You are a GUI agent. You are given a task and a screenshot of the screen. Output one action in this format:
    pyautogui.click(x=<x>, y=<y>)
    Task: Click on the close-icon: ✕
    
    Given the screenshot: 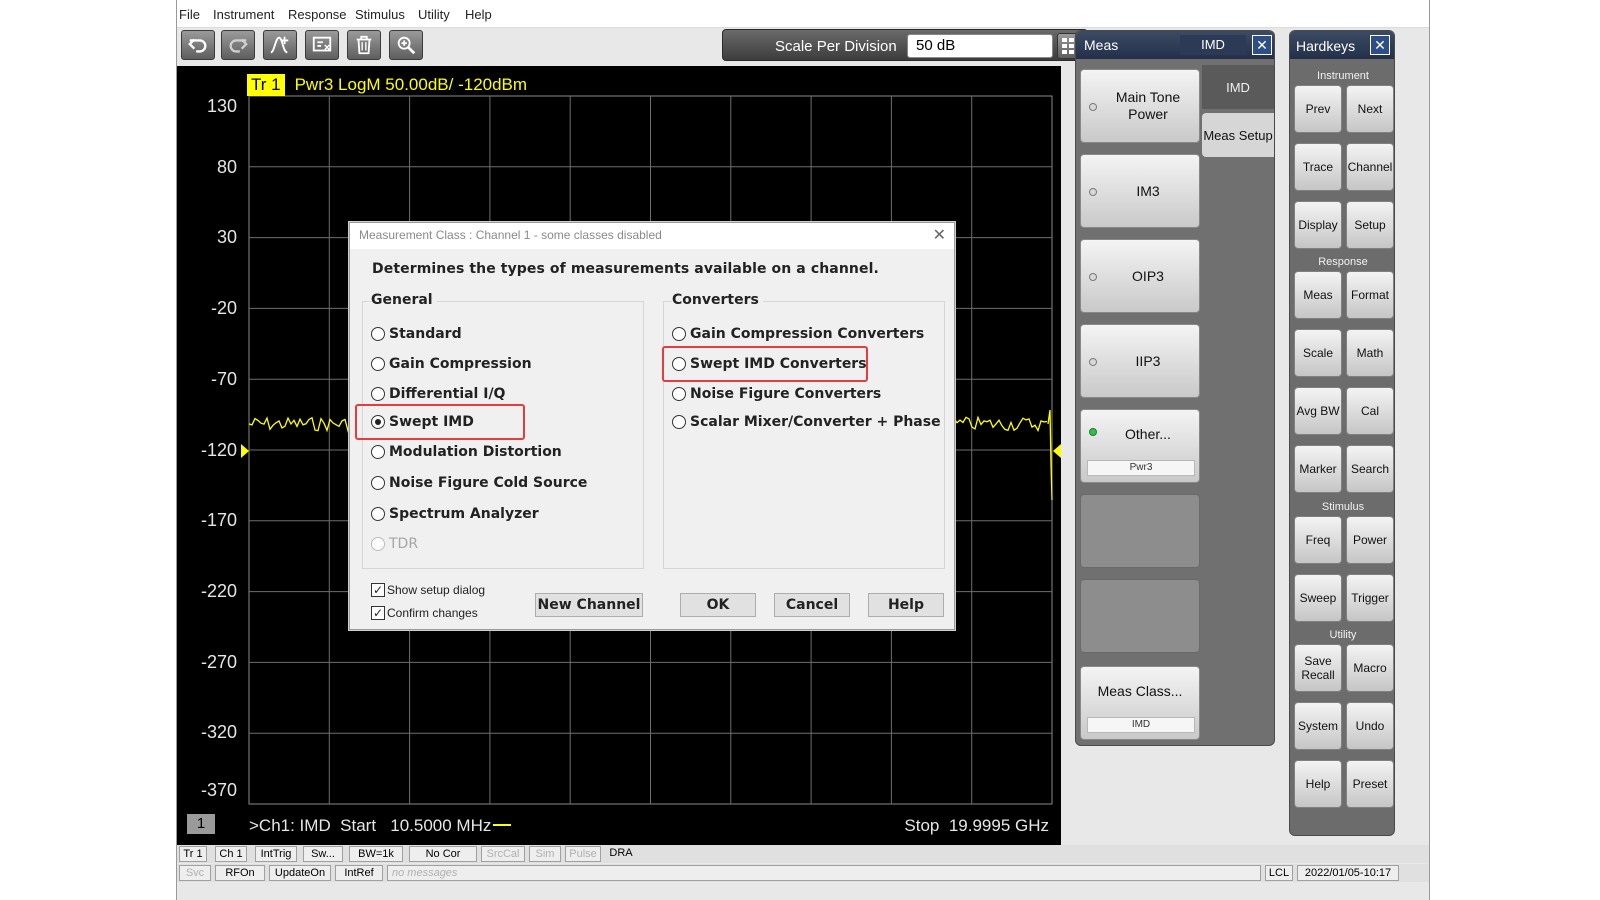 What is the action you would take?
    pyautogui.click(x=939, y=235)
    